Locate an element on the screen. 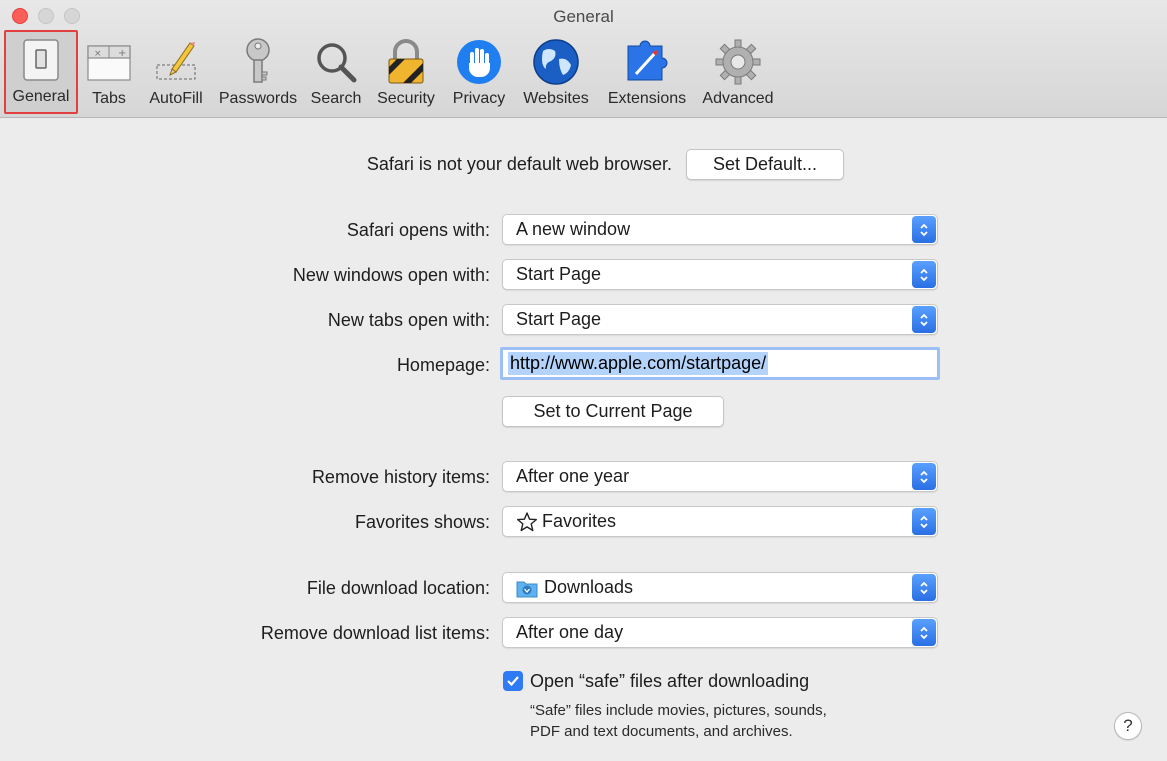  homepage-input: http://www.apple.com/startpage/ is located at coordinates (720, 363).